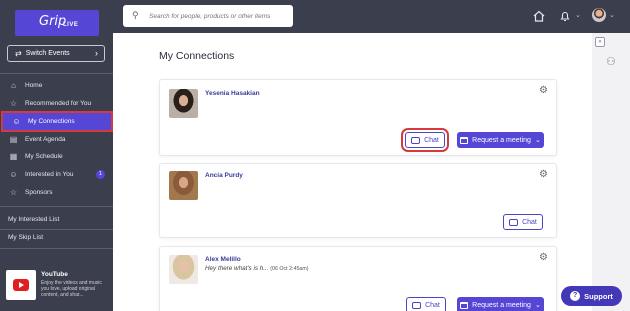  What do you see at coordinates (54, 274) in the screenshot?
I see `promo-title: YouTube` at bounding box center [54, 274].